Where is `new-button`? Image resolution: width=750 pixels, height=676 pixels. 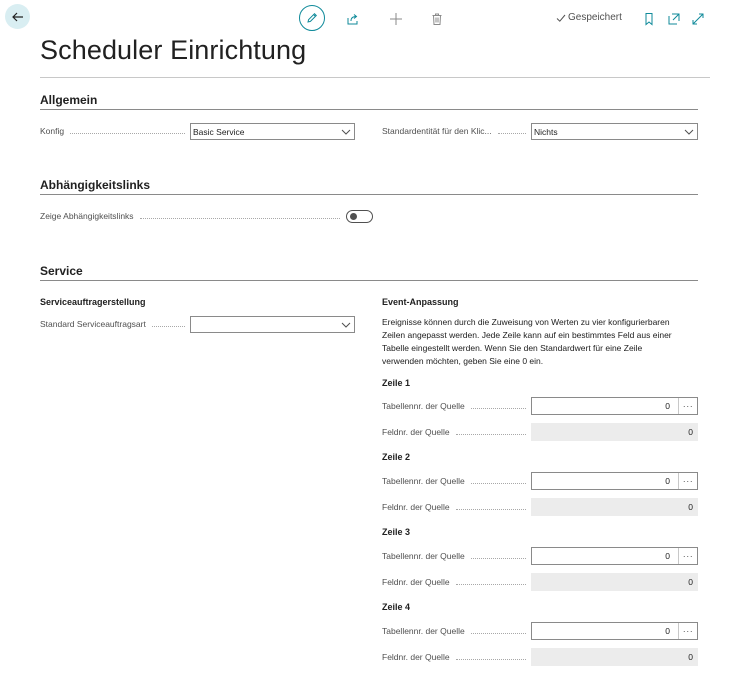
new-button is located at coordinates (396, 19).